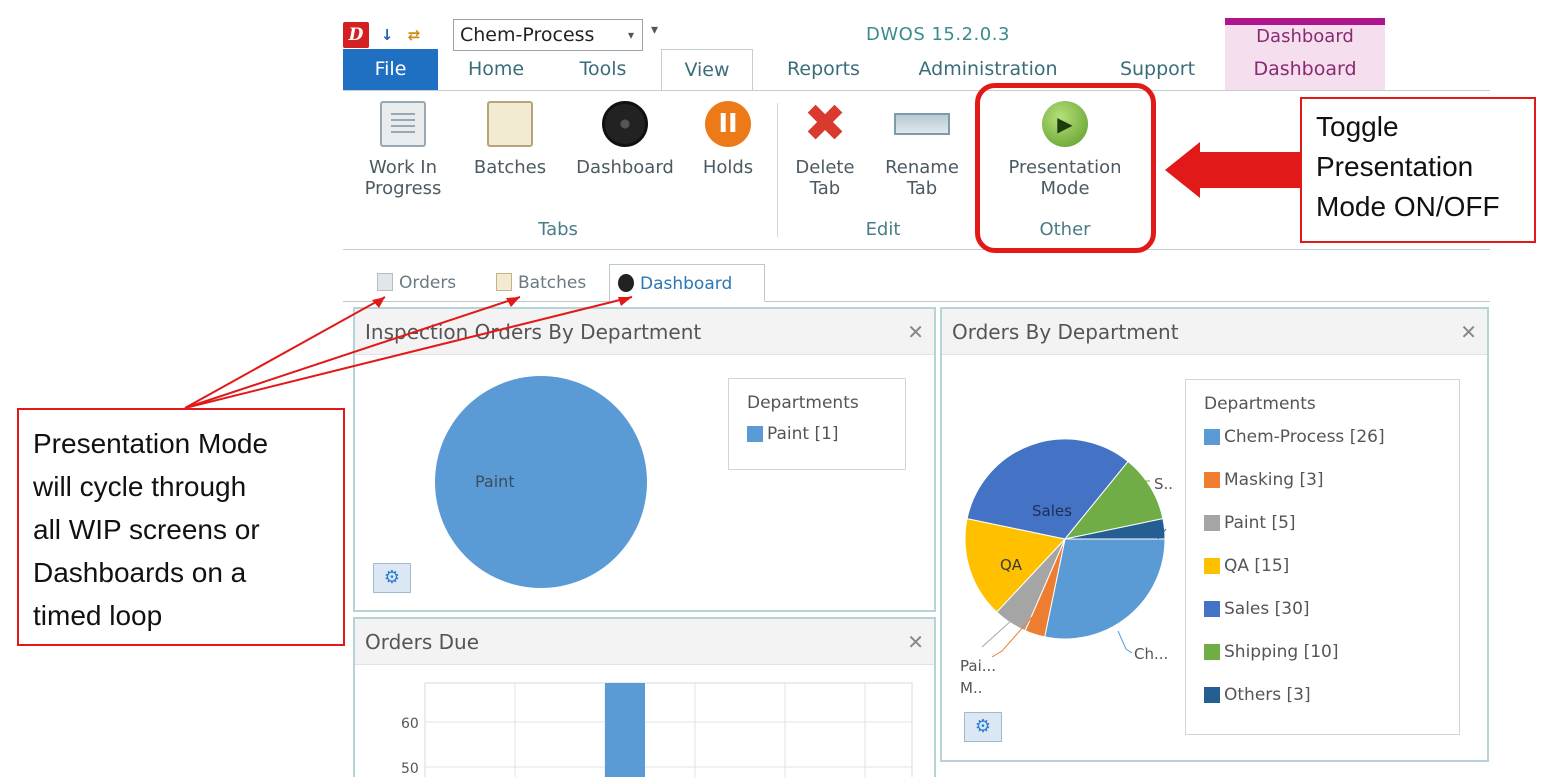 The width and height of the screenshot is (1547, 777). Describe the element at coordinates (1065, 539) in the screenshot. I see `pie-slices` at that location.